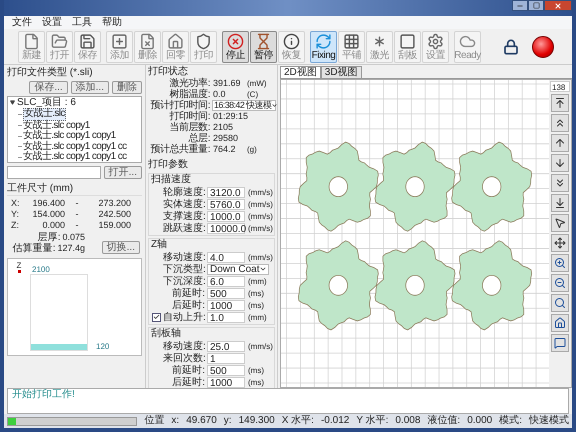  I want to click on param-label: 下沉类型:, so click(184, 269).